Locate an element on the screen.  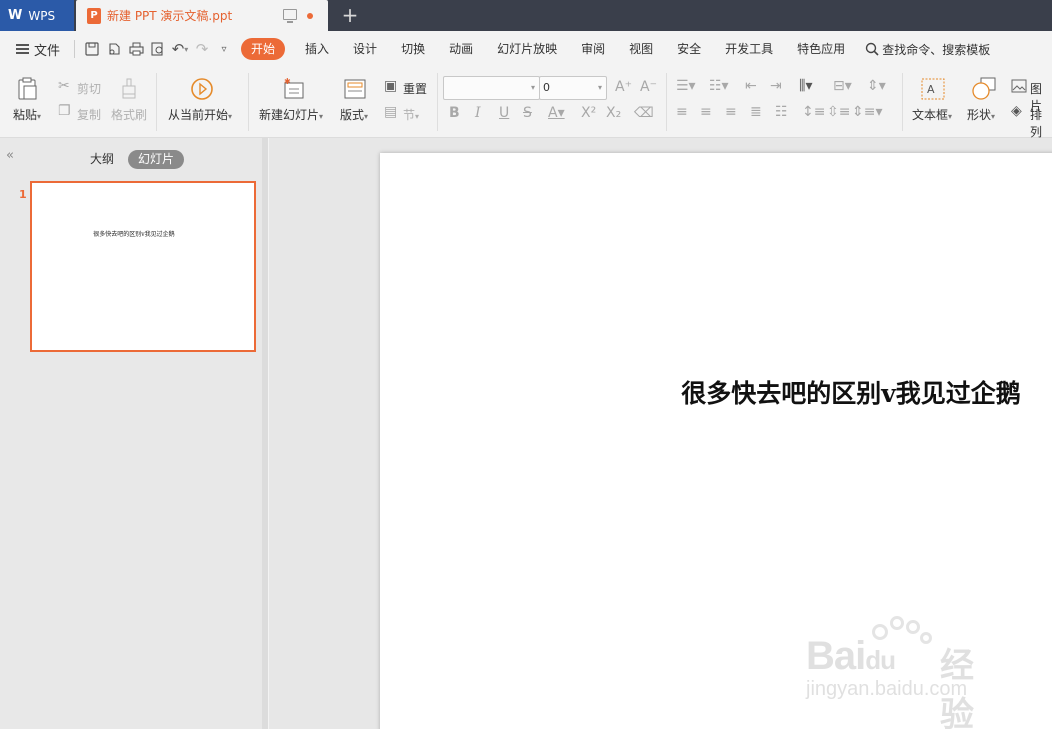
clear-format-icon: ⌫ is located at coordinates (644, 113).